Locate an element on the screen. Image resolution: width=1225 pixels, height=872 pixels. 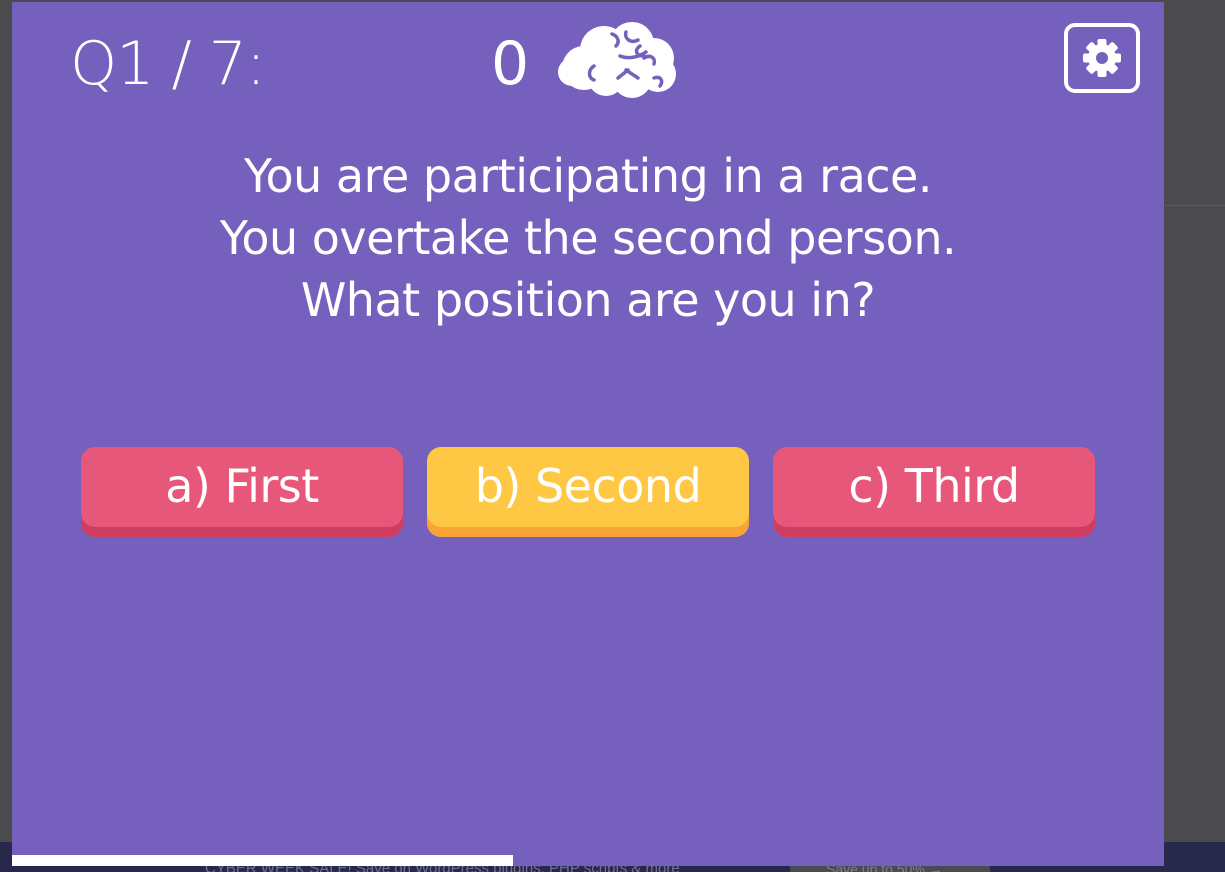
question-line-3: What position are you in? is located at coordinates (588, 300).